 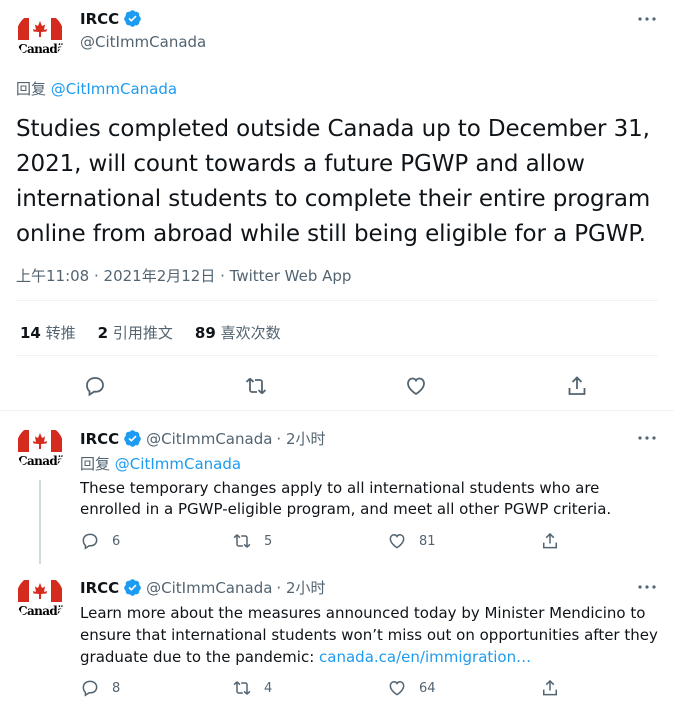 I want to click on like-count: 64, so click(x=427, y=688).